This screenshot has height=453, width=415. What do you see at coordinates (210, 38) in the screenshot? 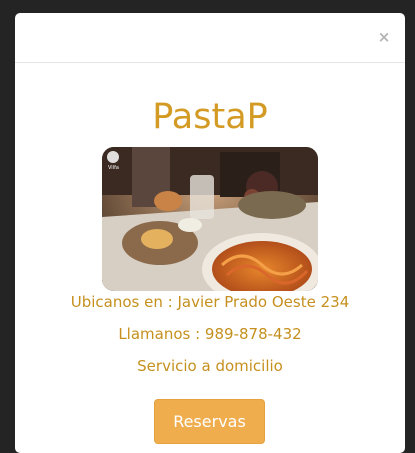
I see `modal-header: ×` at bounding box center [210, 38].